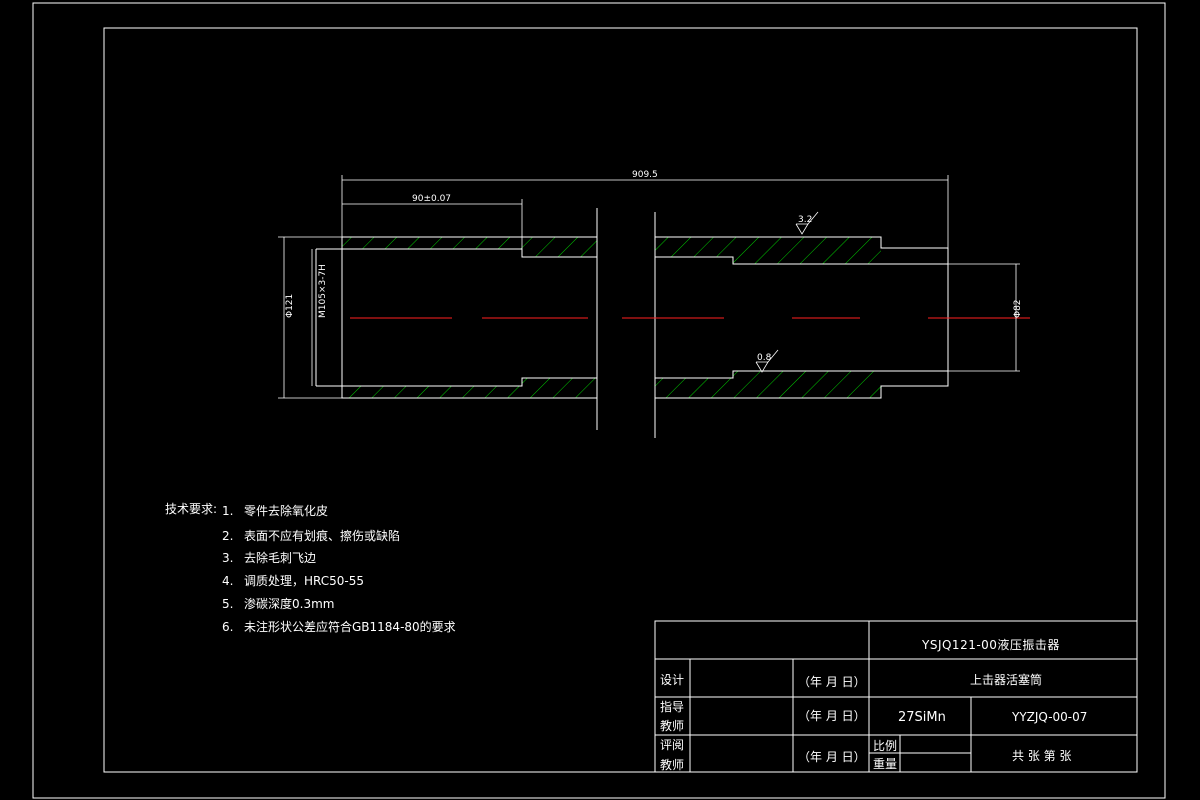 Image resolution: width=1200 pixels, height=800 pixels. What do you see at coordinates (1006, 680) in the screenshot?
I see `part-name: 上击器活塞筒` at bounding box center [1006, 680].